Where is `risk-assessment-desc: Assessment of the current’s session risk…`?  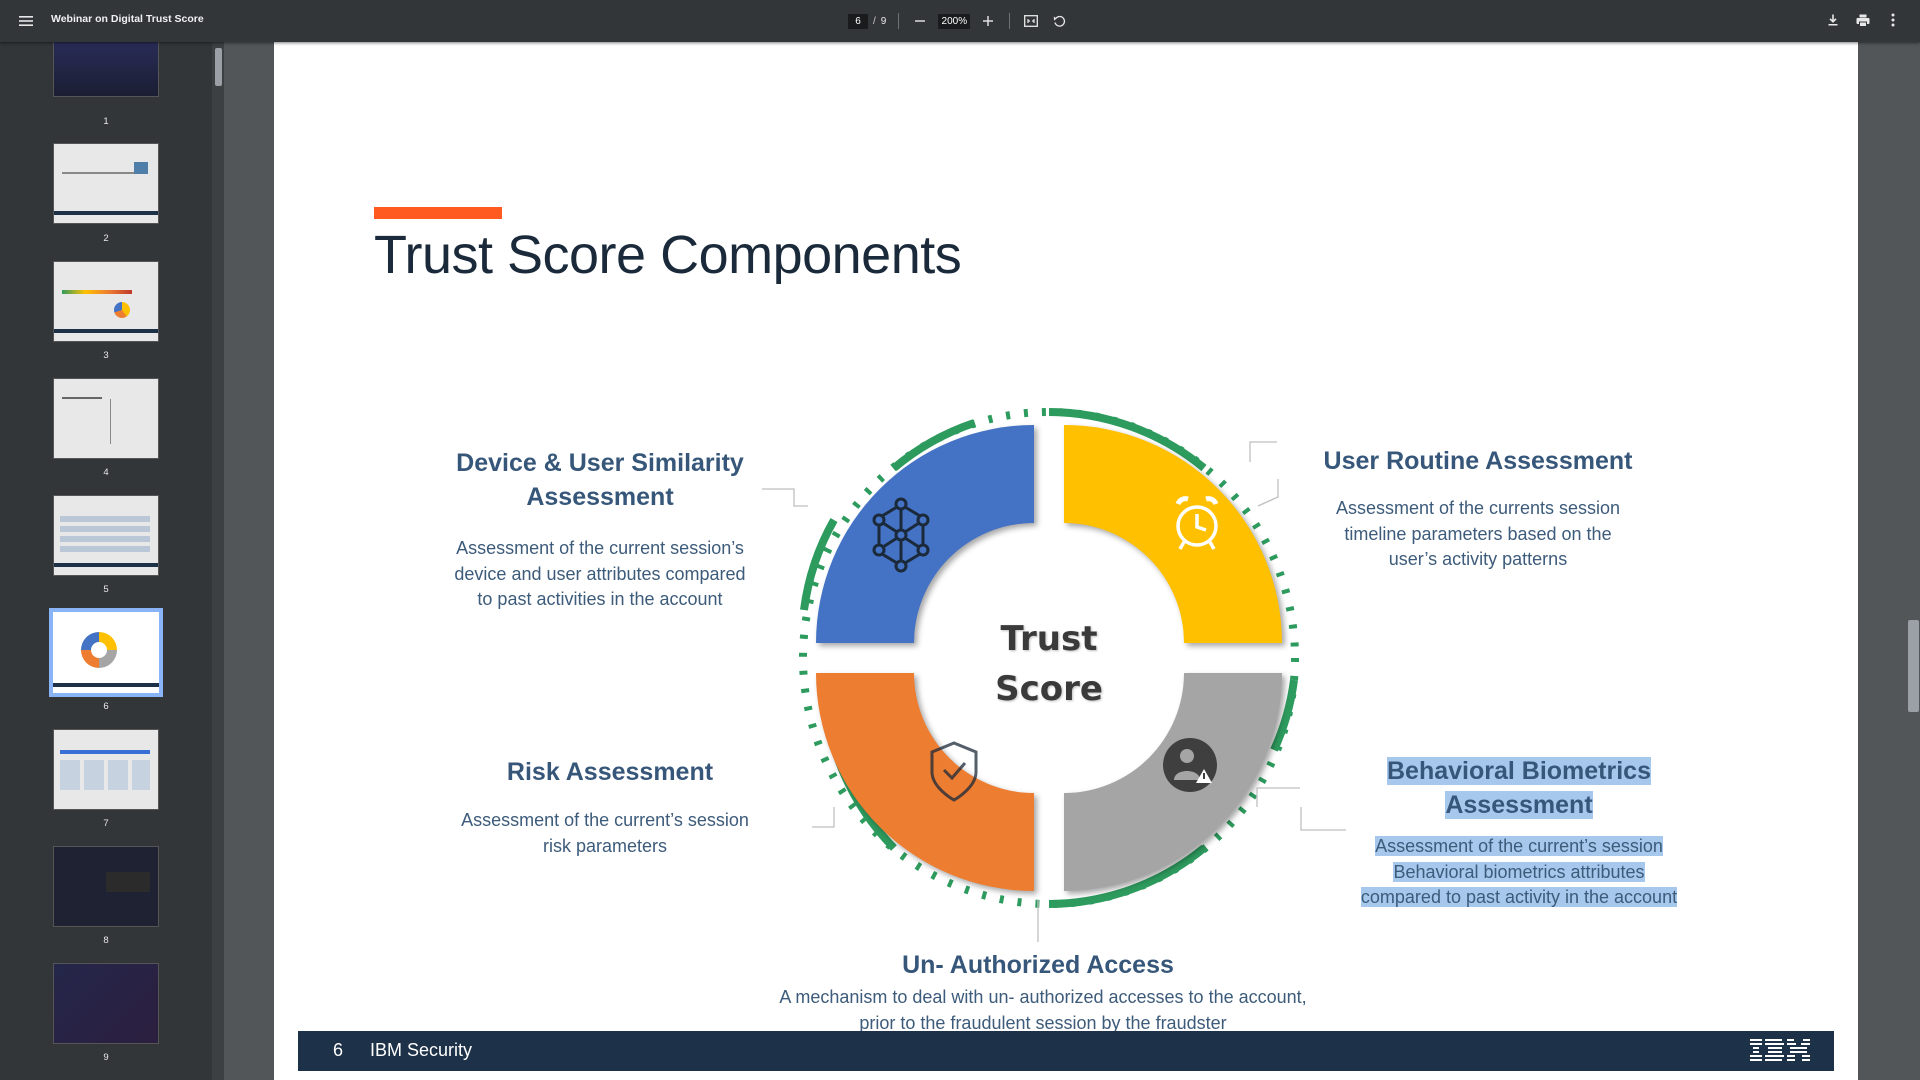
risk-assessment-desc: Assessment of the current’s session risk… is located at coordinates (605, 833).